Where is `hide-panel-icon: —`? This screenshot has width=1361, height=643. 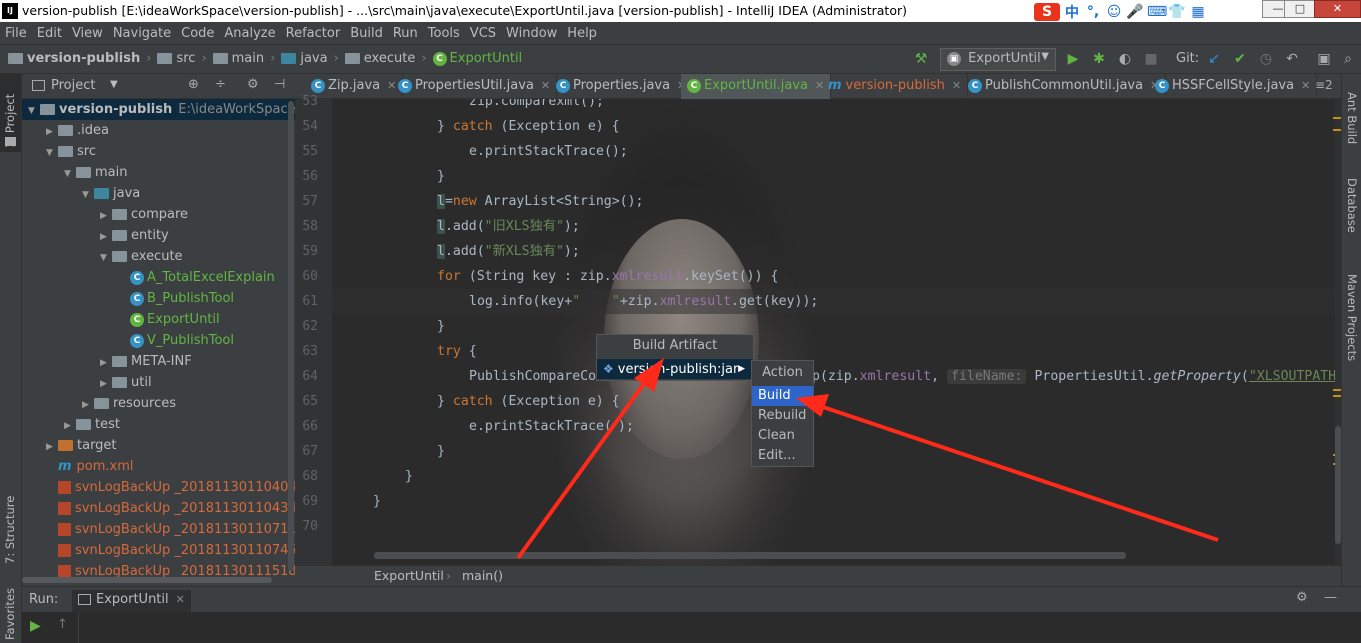 hide-panel-icon: — is located at coordinates (1330, 597).